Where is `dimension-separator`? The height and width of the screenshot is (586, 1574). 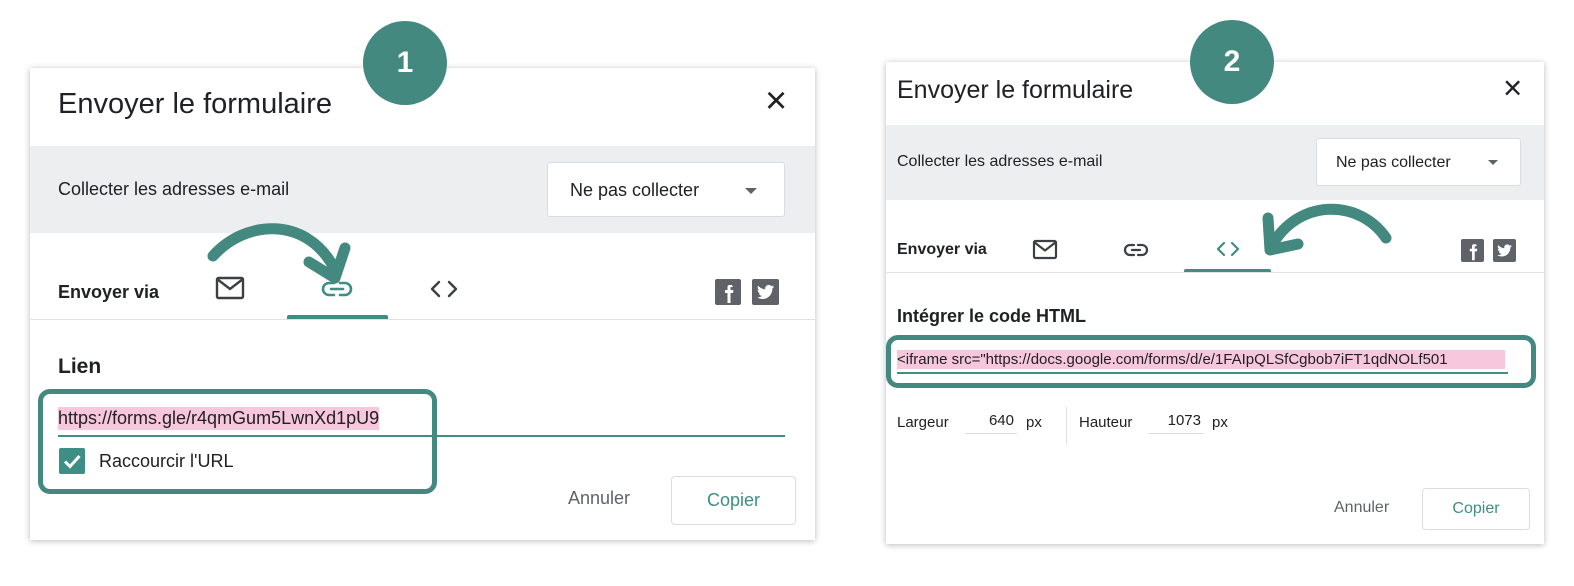 dimension-separator is located at coordinates (1066, 426).